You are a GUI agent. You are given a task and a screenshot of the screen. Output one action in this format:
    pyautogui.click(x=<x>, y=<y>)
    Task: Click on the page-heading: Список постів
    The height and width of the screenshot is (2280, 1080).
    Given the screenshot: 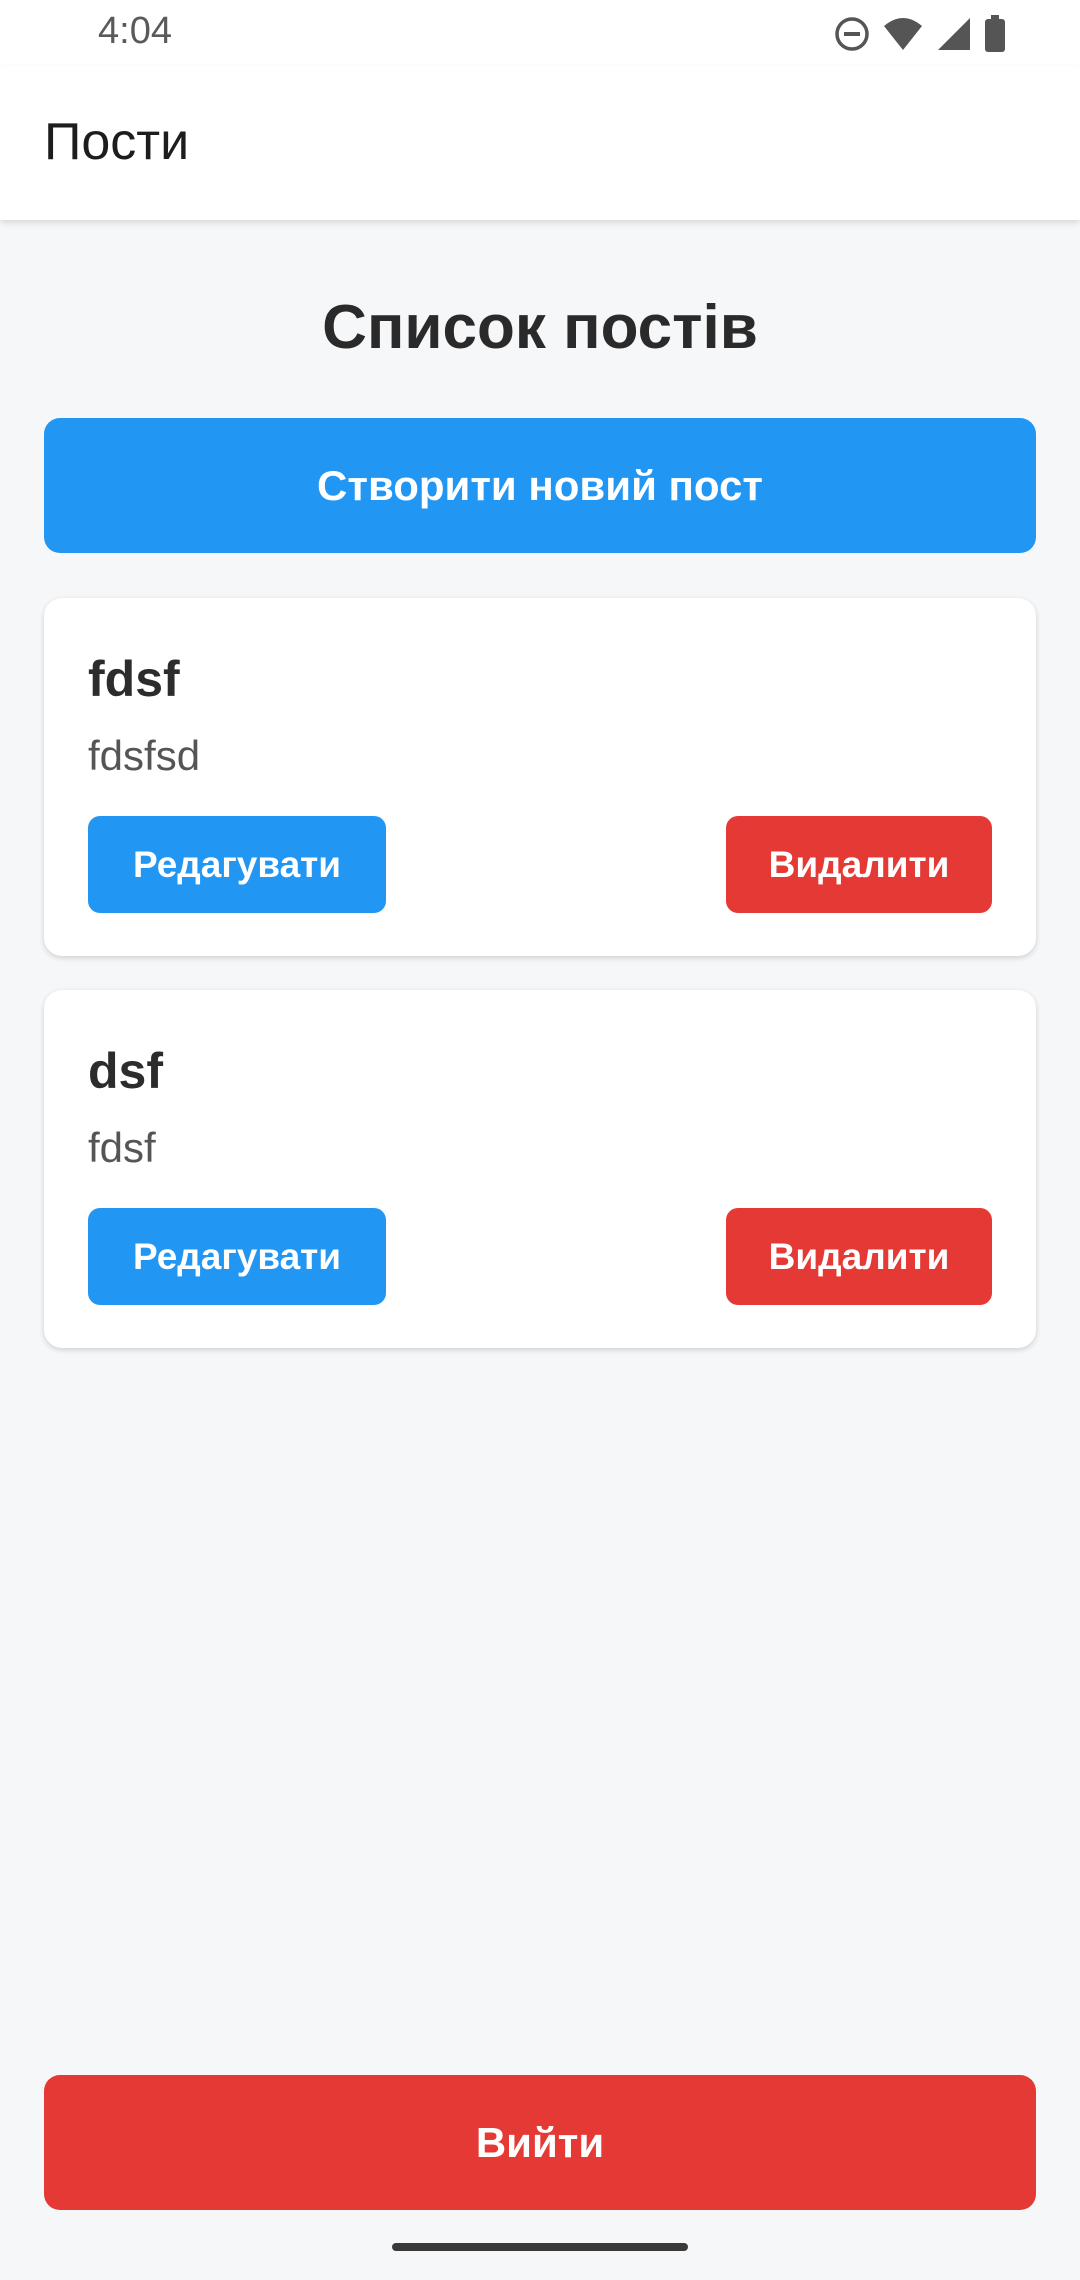 What is the action you would take?
    pyautogui.click(x=540, y=327)
    